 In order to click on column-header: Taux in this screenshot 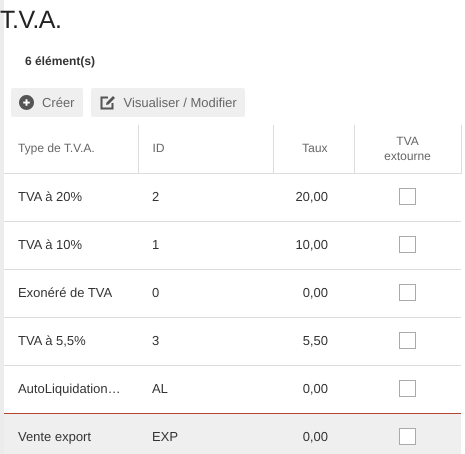, I will do `click(315, 148)`.